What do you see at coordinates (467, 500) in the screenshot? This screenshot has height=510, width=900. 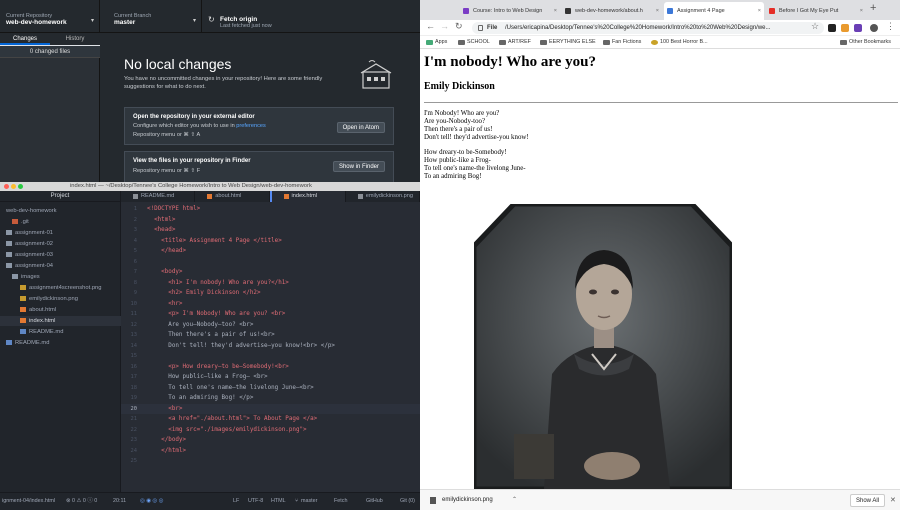 I see `downloaded-file: emilydickinson.png` at bounding box center [467, 500].